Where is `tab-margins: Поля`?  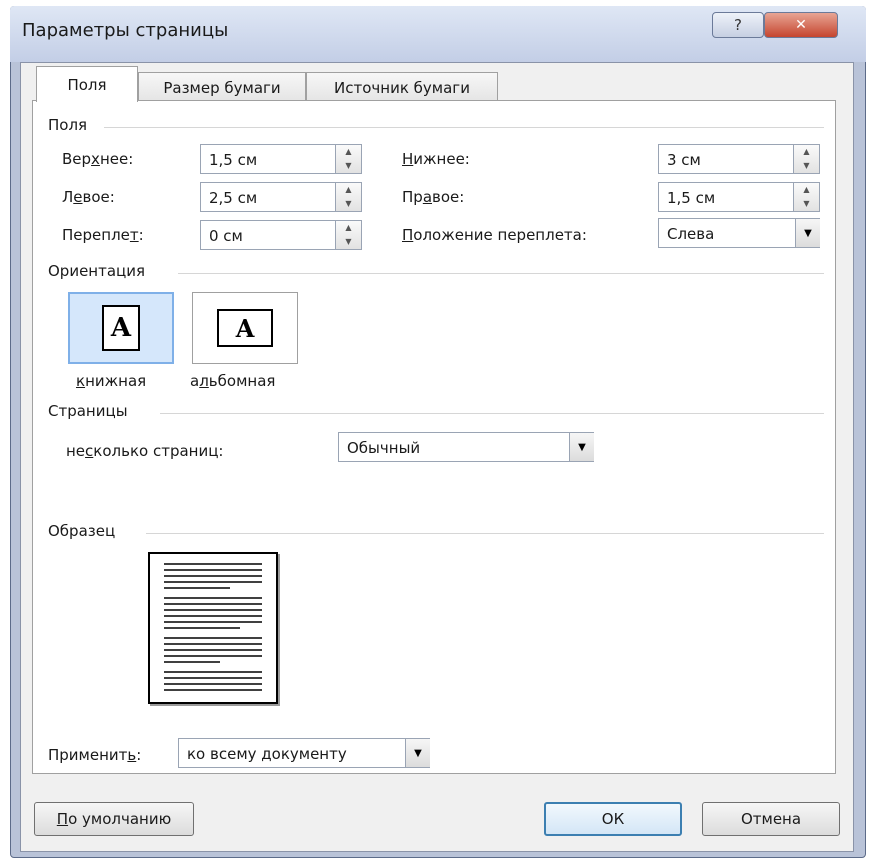 tab-margins: Поля is located at coordinates (87, 84).